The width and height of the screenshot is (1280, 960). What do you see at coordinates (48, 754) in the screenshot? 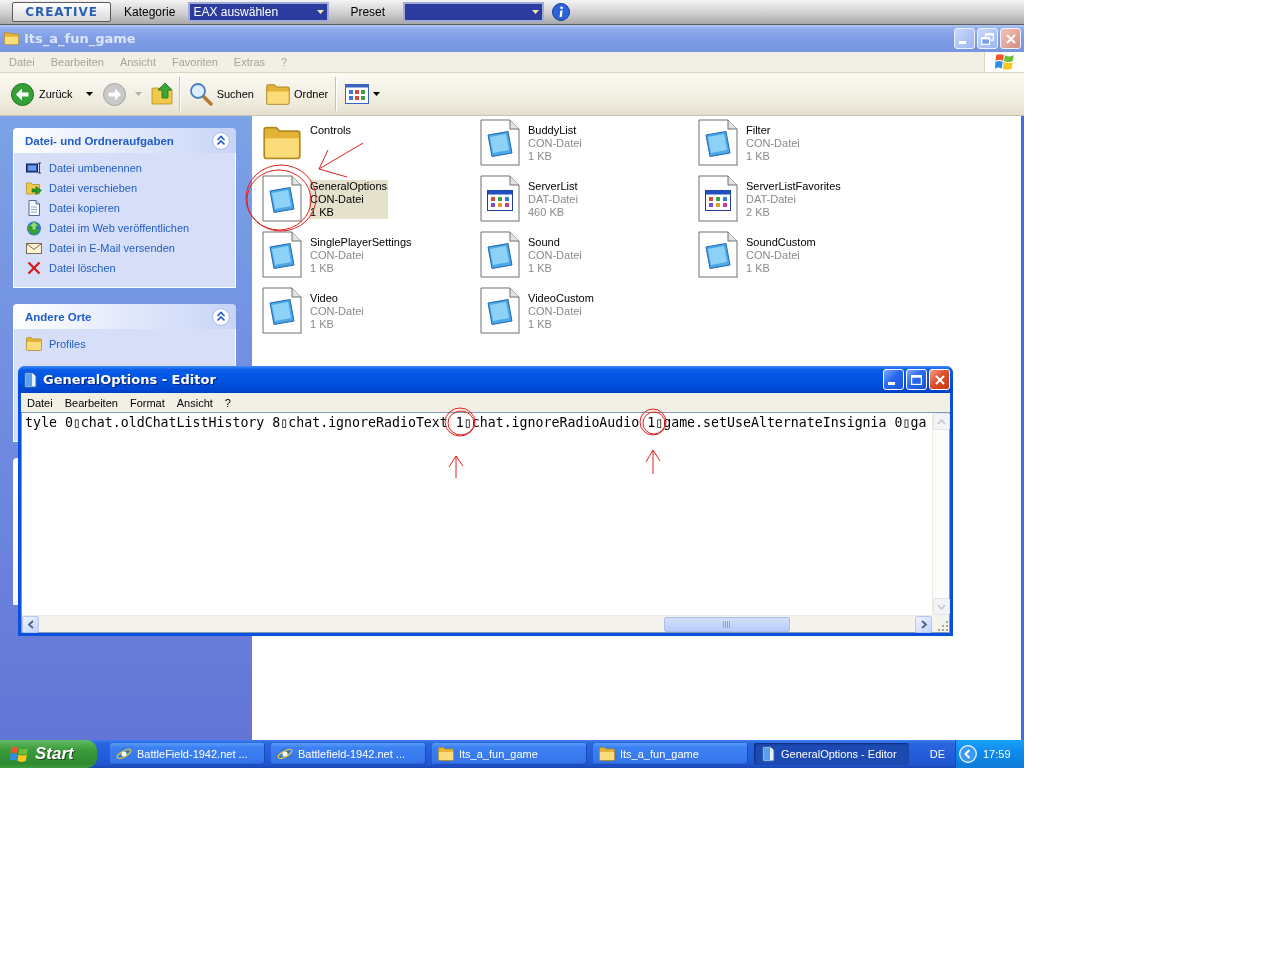
I see `start-button: Start` at bounding box center [48, 754].